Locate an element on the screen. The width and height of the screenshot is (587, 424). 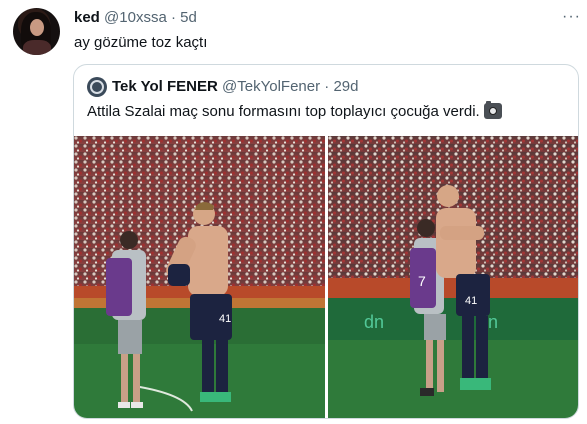
tweet-time: 5d is located at coordinates (188, 17).